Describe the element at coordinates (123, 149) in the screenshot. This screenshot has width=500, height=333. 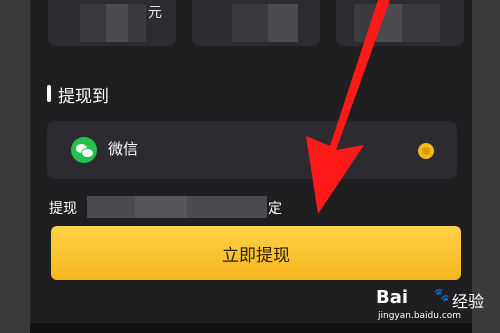
I see `payment-method-label: 微信` at that location.